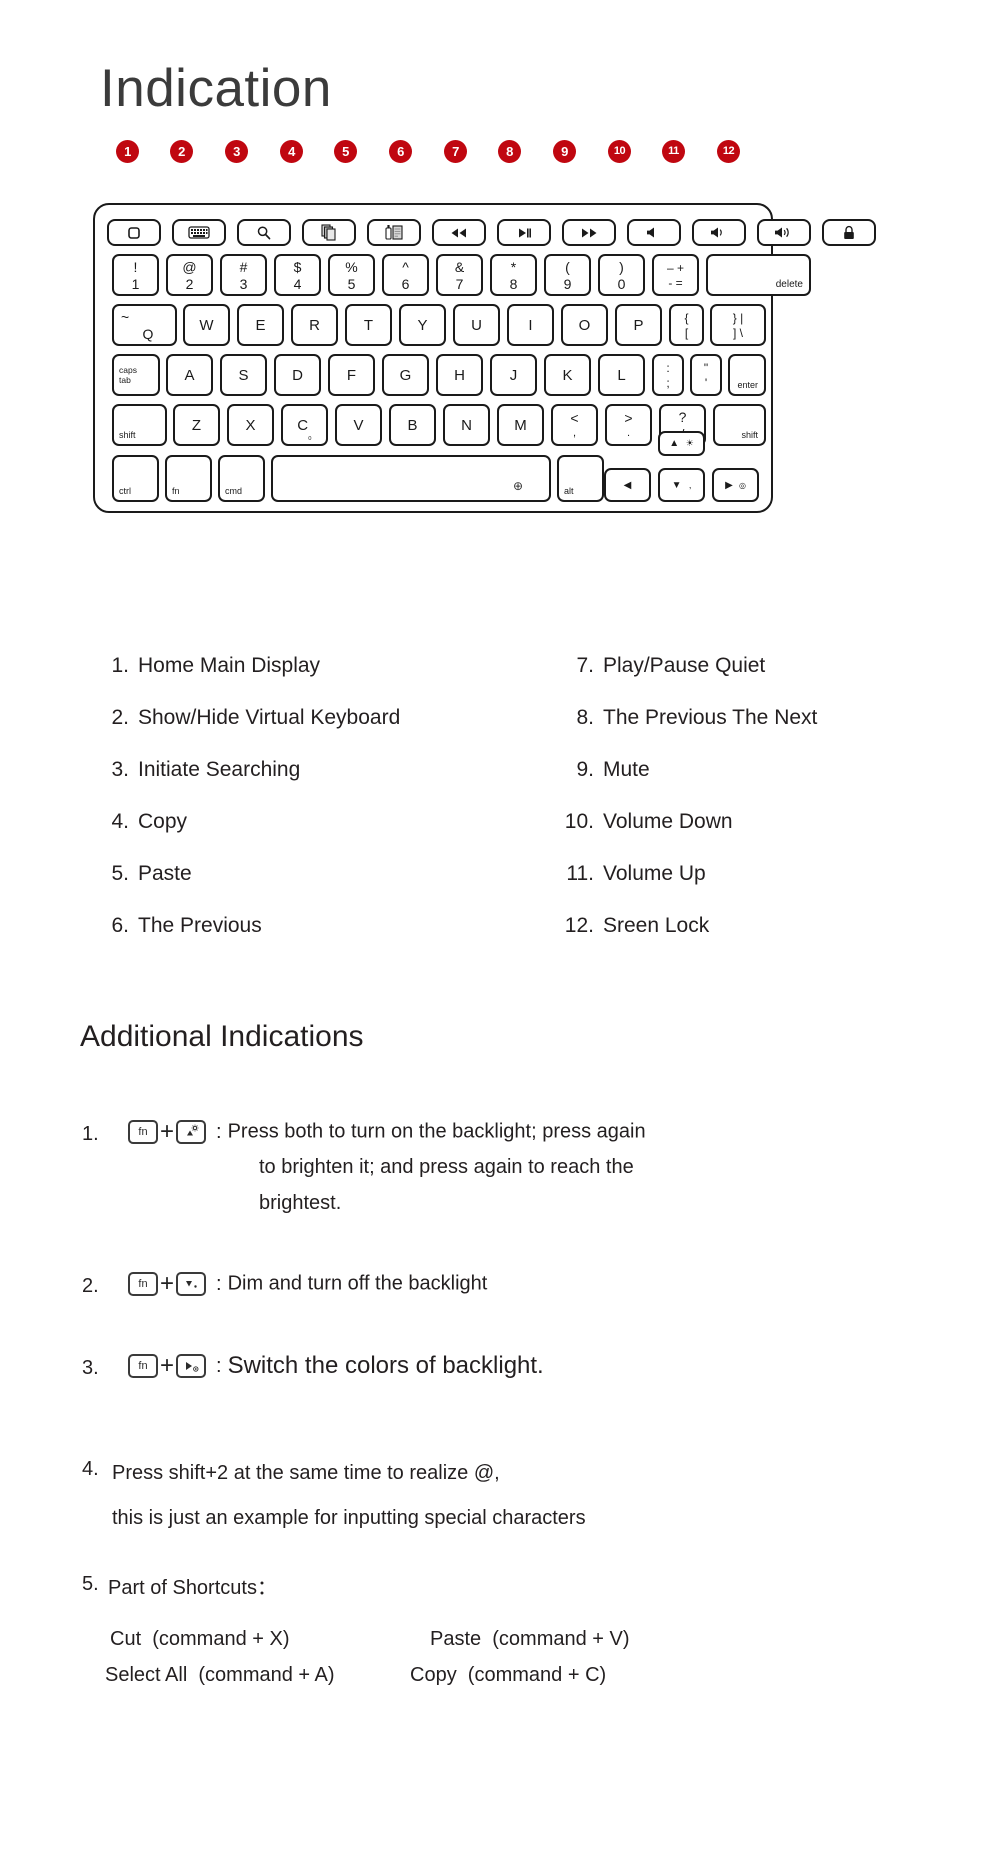  What do you see at coordinates (188, 478) in the screenshot?
I see `key-fn: fn` at bounding box center [188, 478].